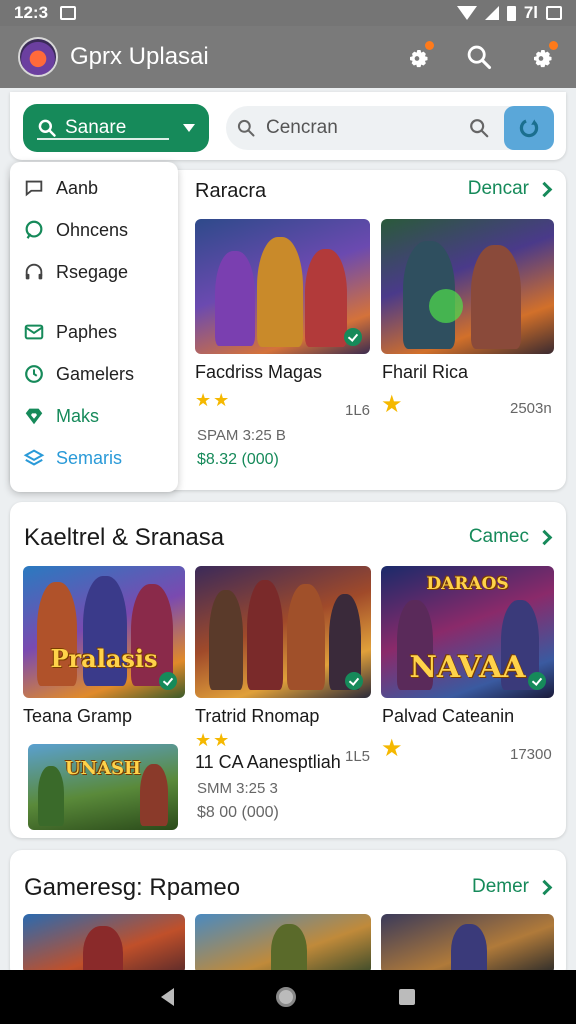 The height and width of the screenshot is (1024, 576). I want to click on system-nav-bar, so click(288, 997).